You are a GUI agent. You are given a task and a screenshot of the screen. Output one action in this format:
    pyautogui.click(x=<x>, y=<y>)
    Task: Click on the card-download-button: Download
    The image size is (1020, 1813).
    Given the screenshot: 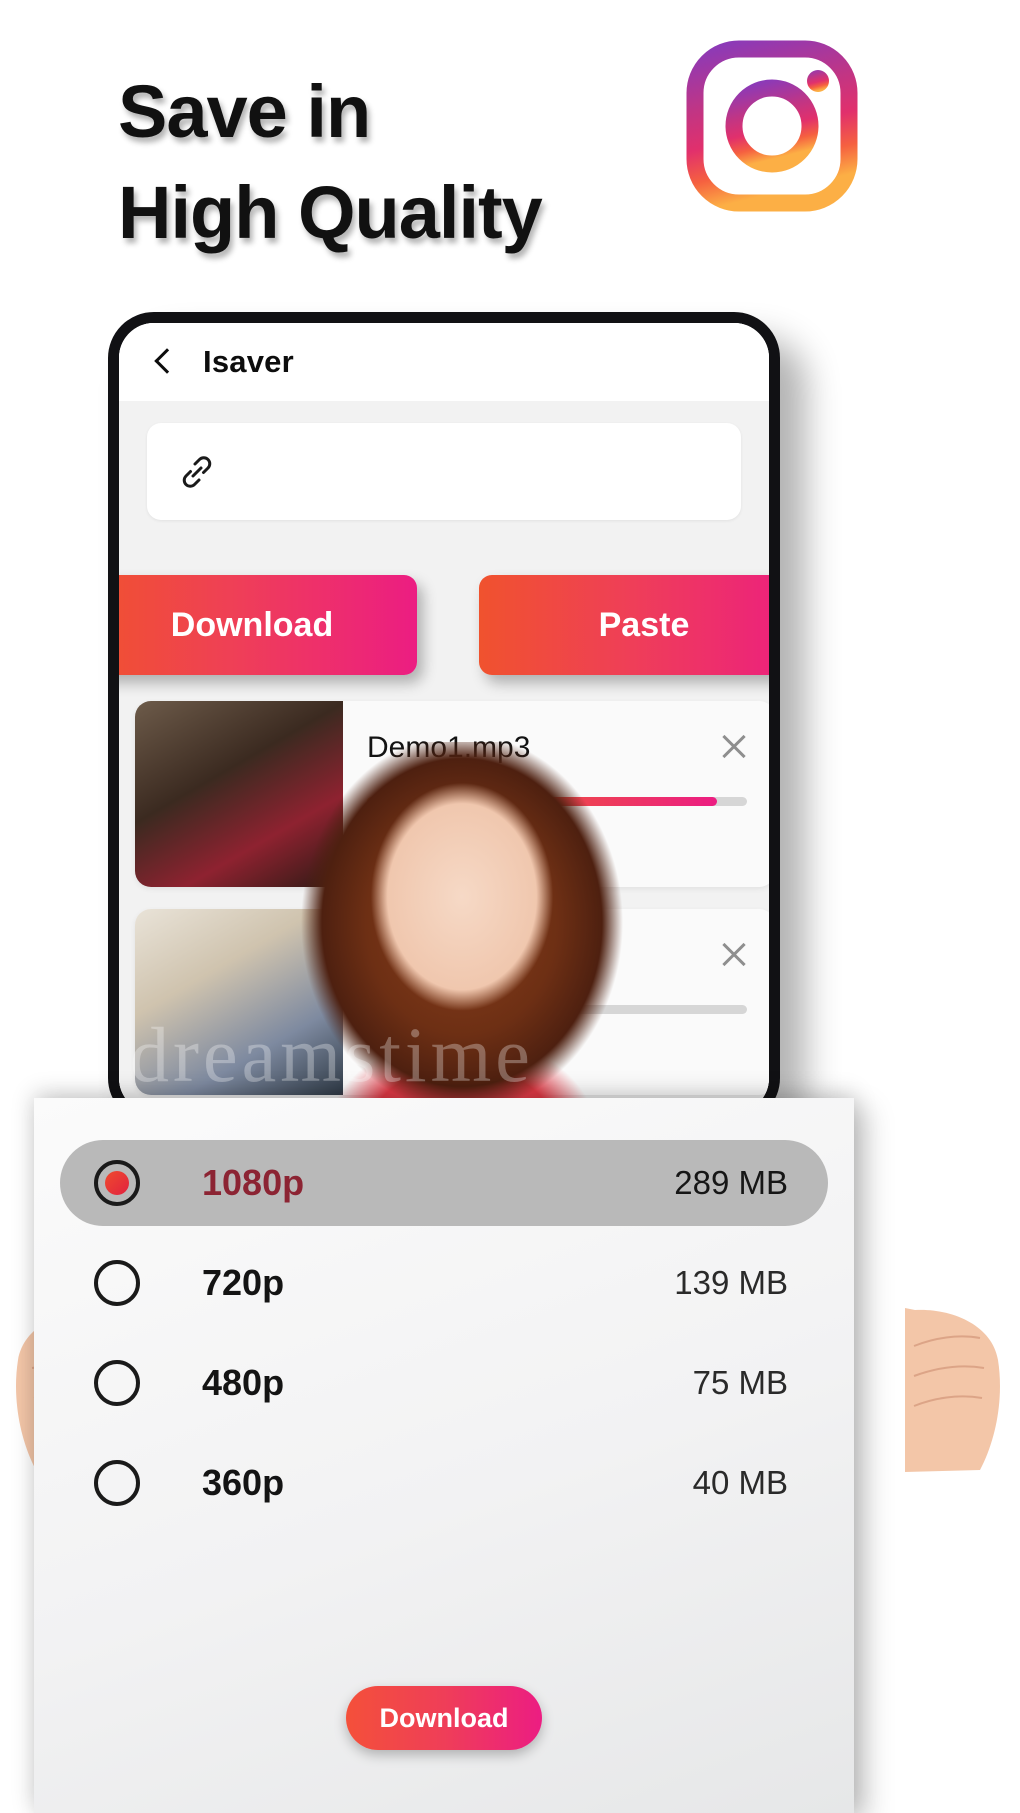 What is the action you would take?
    pyautogui.click(x=444, y=1718)
    